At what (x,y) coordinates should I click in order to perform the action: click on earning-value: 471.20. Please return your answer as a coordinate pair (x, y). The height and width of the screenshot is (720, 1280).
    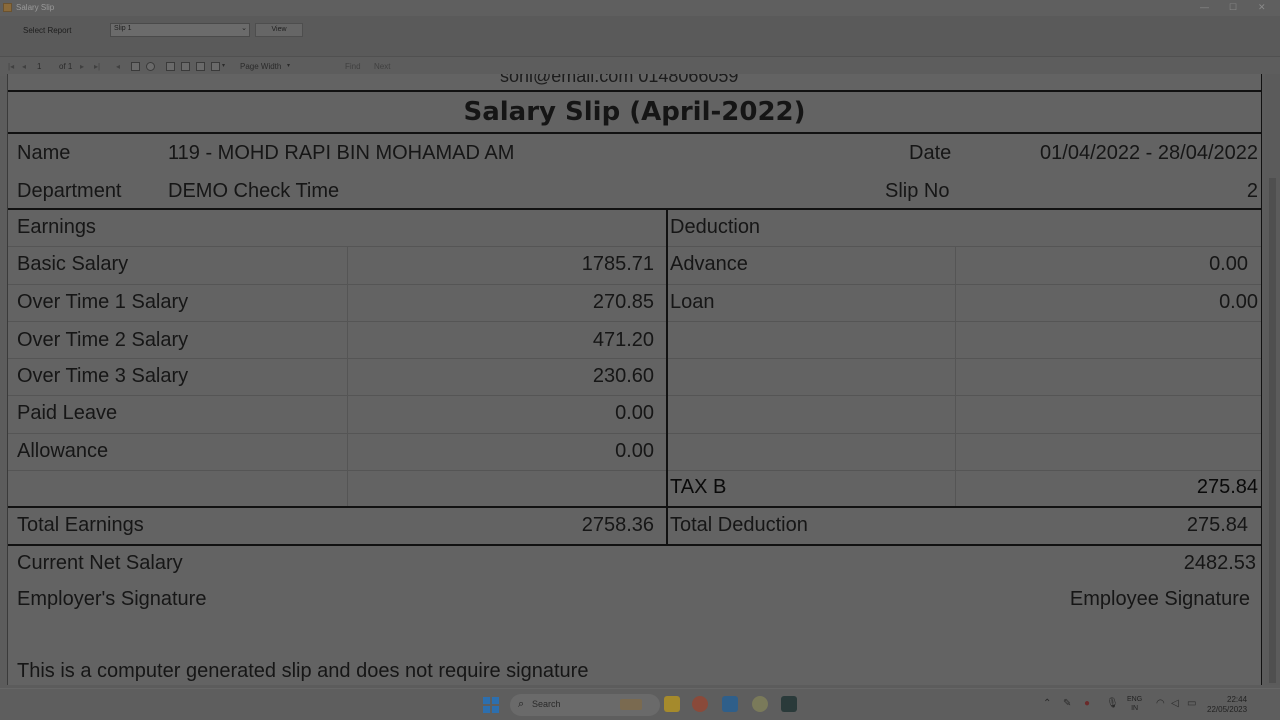
    Looking at the image, I should click on (623, 340).